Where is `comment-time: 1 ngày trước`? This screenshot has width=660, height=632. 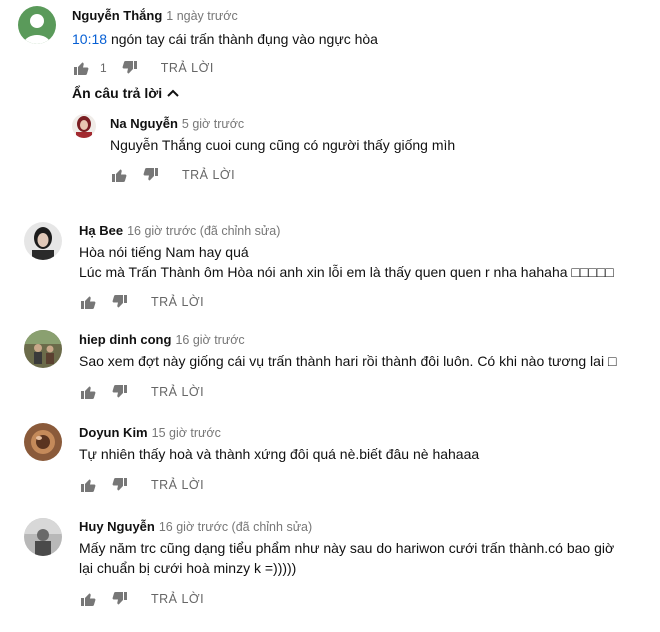 comment-time: 1 ngày trước is located at coordinates (201, 16).